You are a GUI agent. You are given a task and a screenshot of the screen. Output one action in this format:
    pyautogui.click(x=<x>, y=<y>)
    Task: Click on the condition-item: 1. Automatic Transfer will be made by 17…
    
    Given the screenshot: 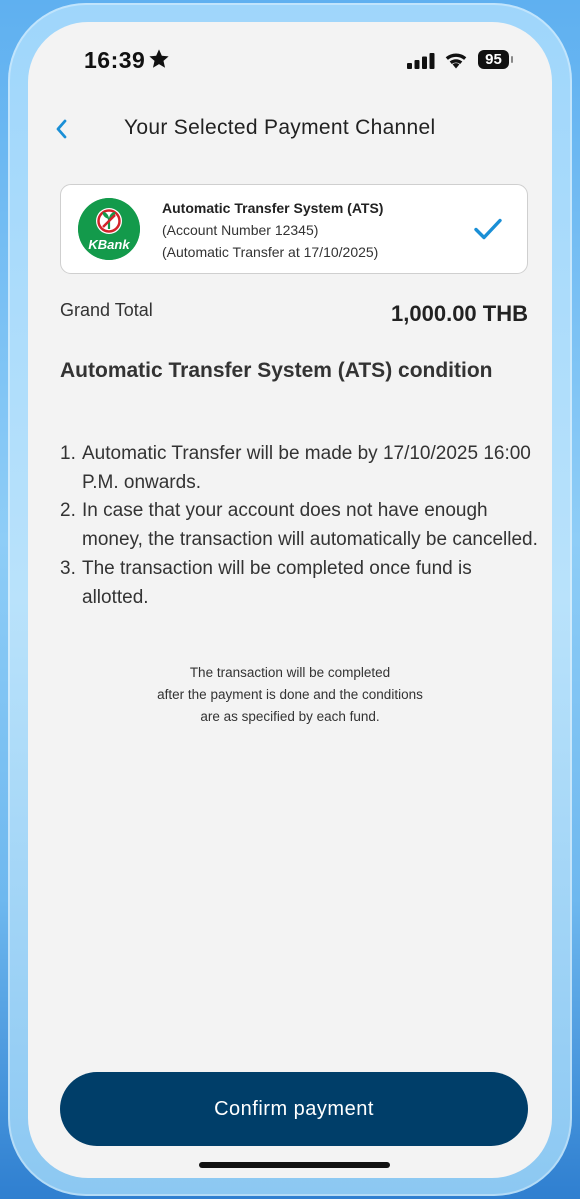 What is the action you would take?
    pyautogui.click(x=300, y=468)
    